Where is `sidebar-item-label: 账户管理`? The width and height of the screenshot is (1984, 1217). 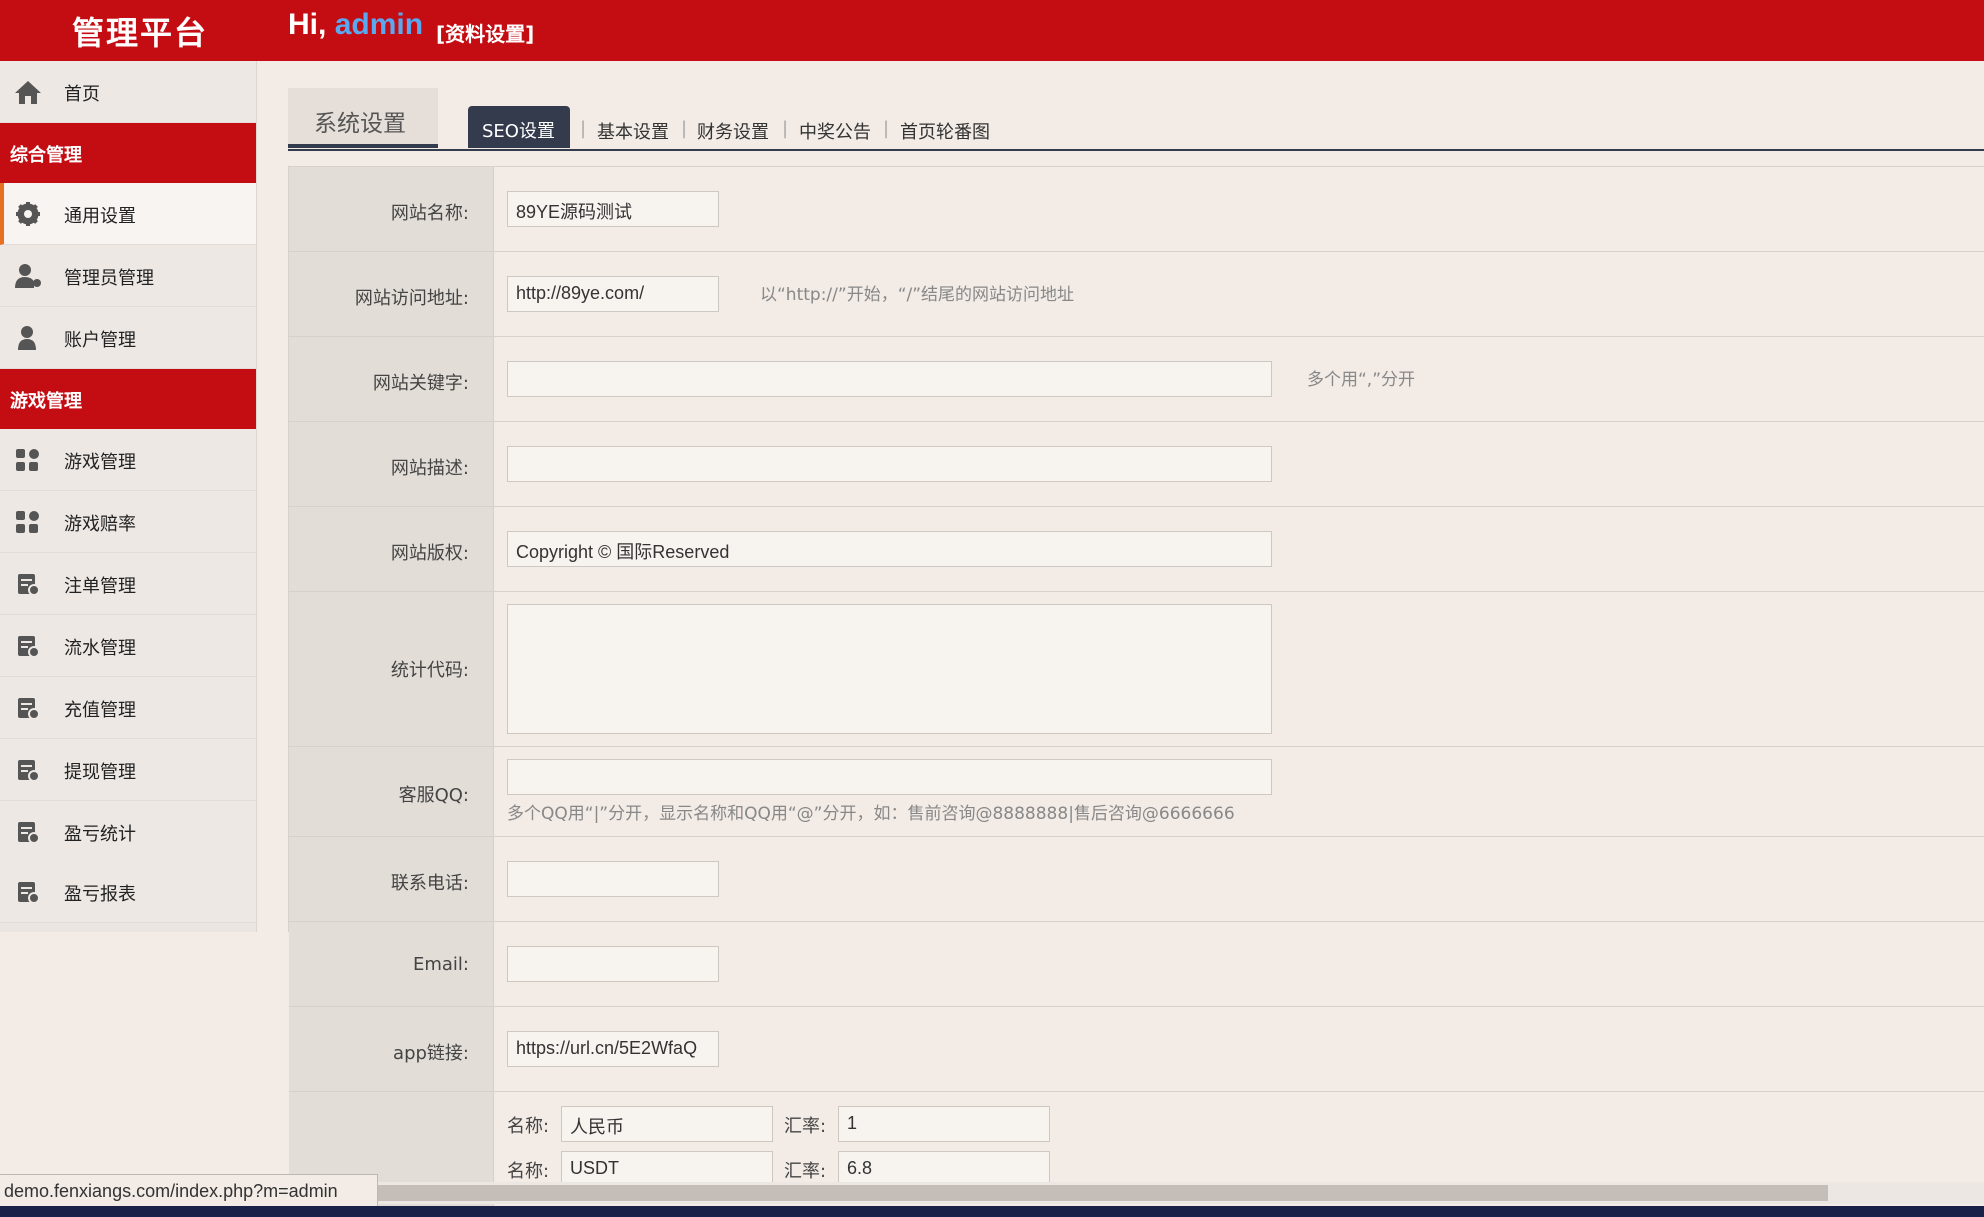 sidebar-item-label: 账户管理 is located at coordinates (100, 340).